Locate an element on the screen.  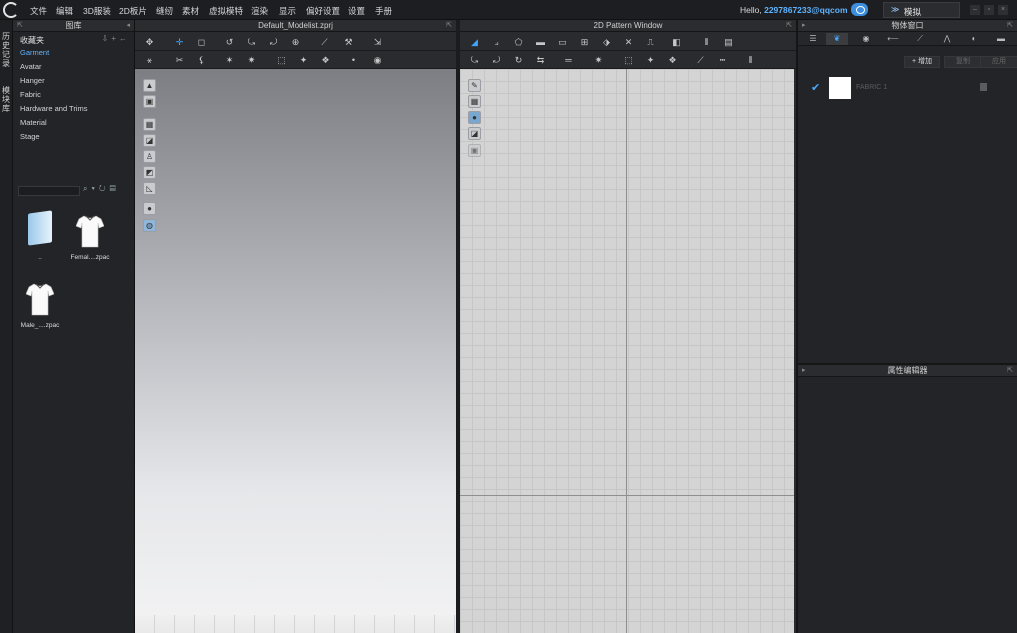
fabric-list-item: ✔ FABRIC 1 is located at coordinates (908, 88).